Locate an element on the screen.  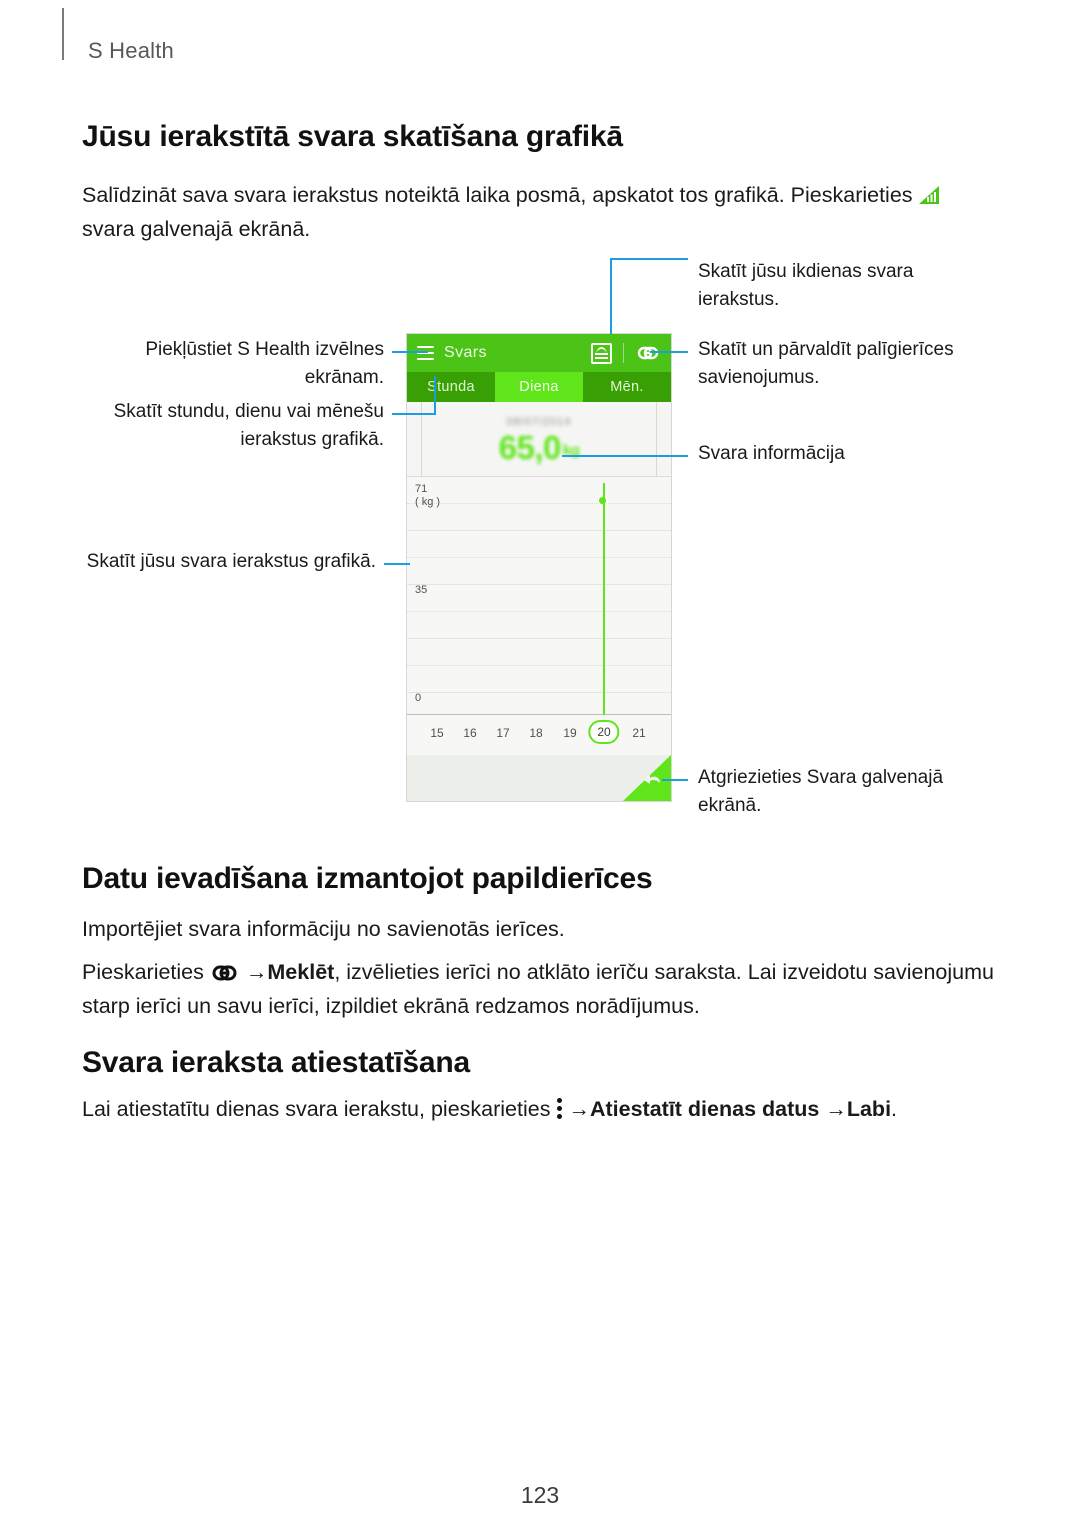
period-tabs: Stunda Diena Mēn. is located at coordinates (539, 387).